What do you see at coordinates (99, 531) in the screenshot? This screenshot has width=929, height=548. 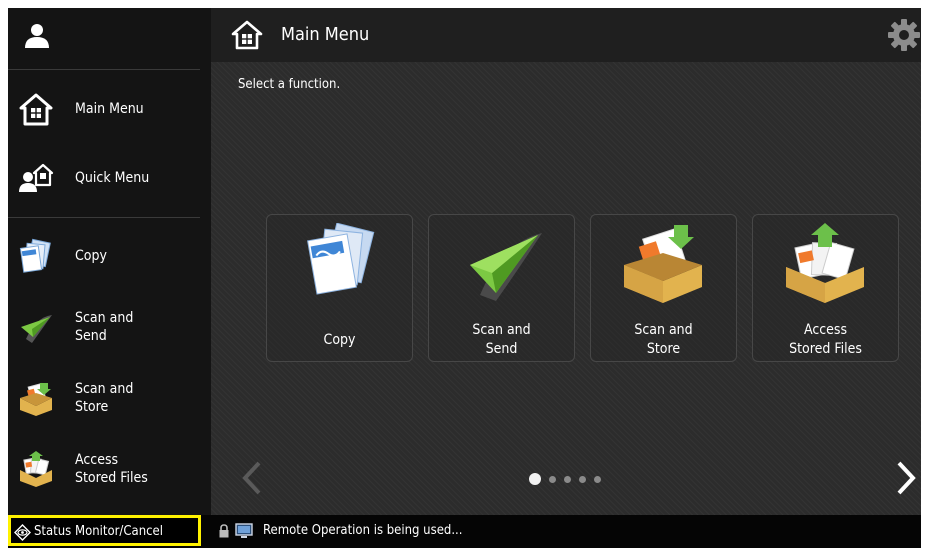 I see `status-button-label: Status Monitor/Cancel` at bounding box center [99, 531].